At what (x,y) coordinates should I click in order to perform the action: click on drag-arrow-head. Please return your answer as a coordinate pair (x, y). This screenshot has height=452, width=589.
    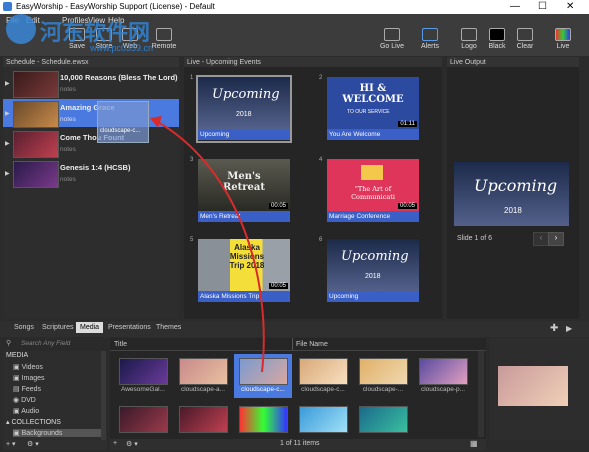
    Looking at the image, I should click on (156, 122).